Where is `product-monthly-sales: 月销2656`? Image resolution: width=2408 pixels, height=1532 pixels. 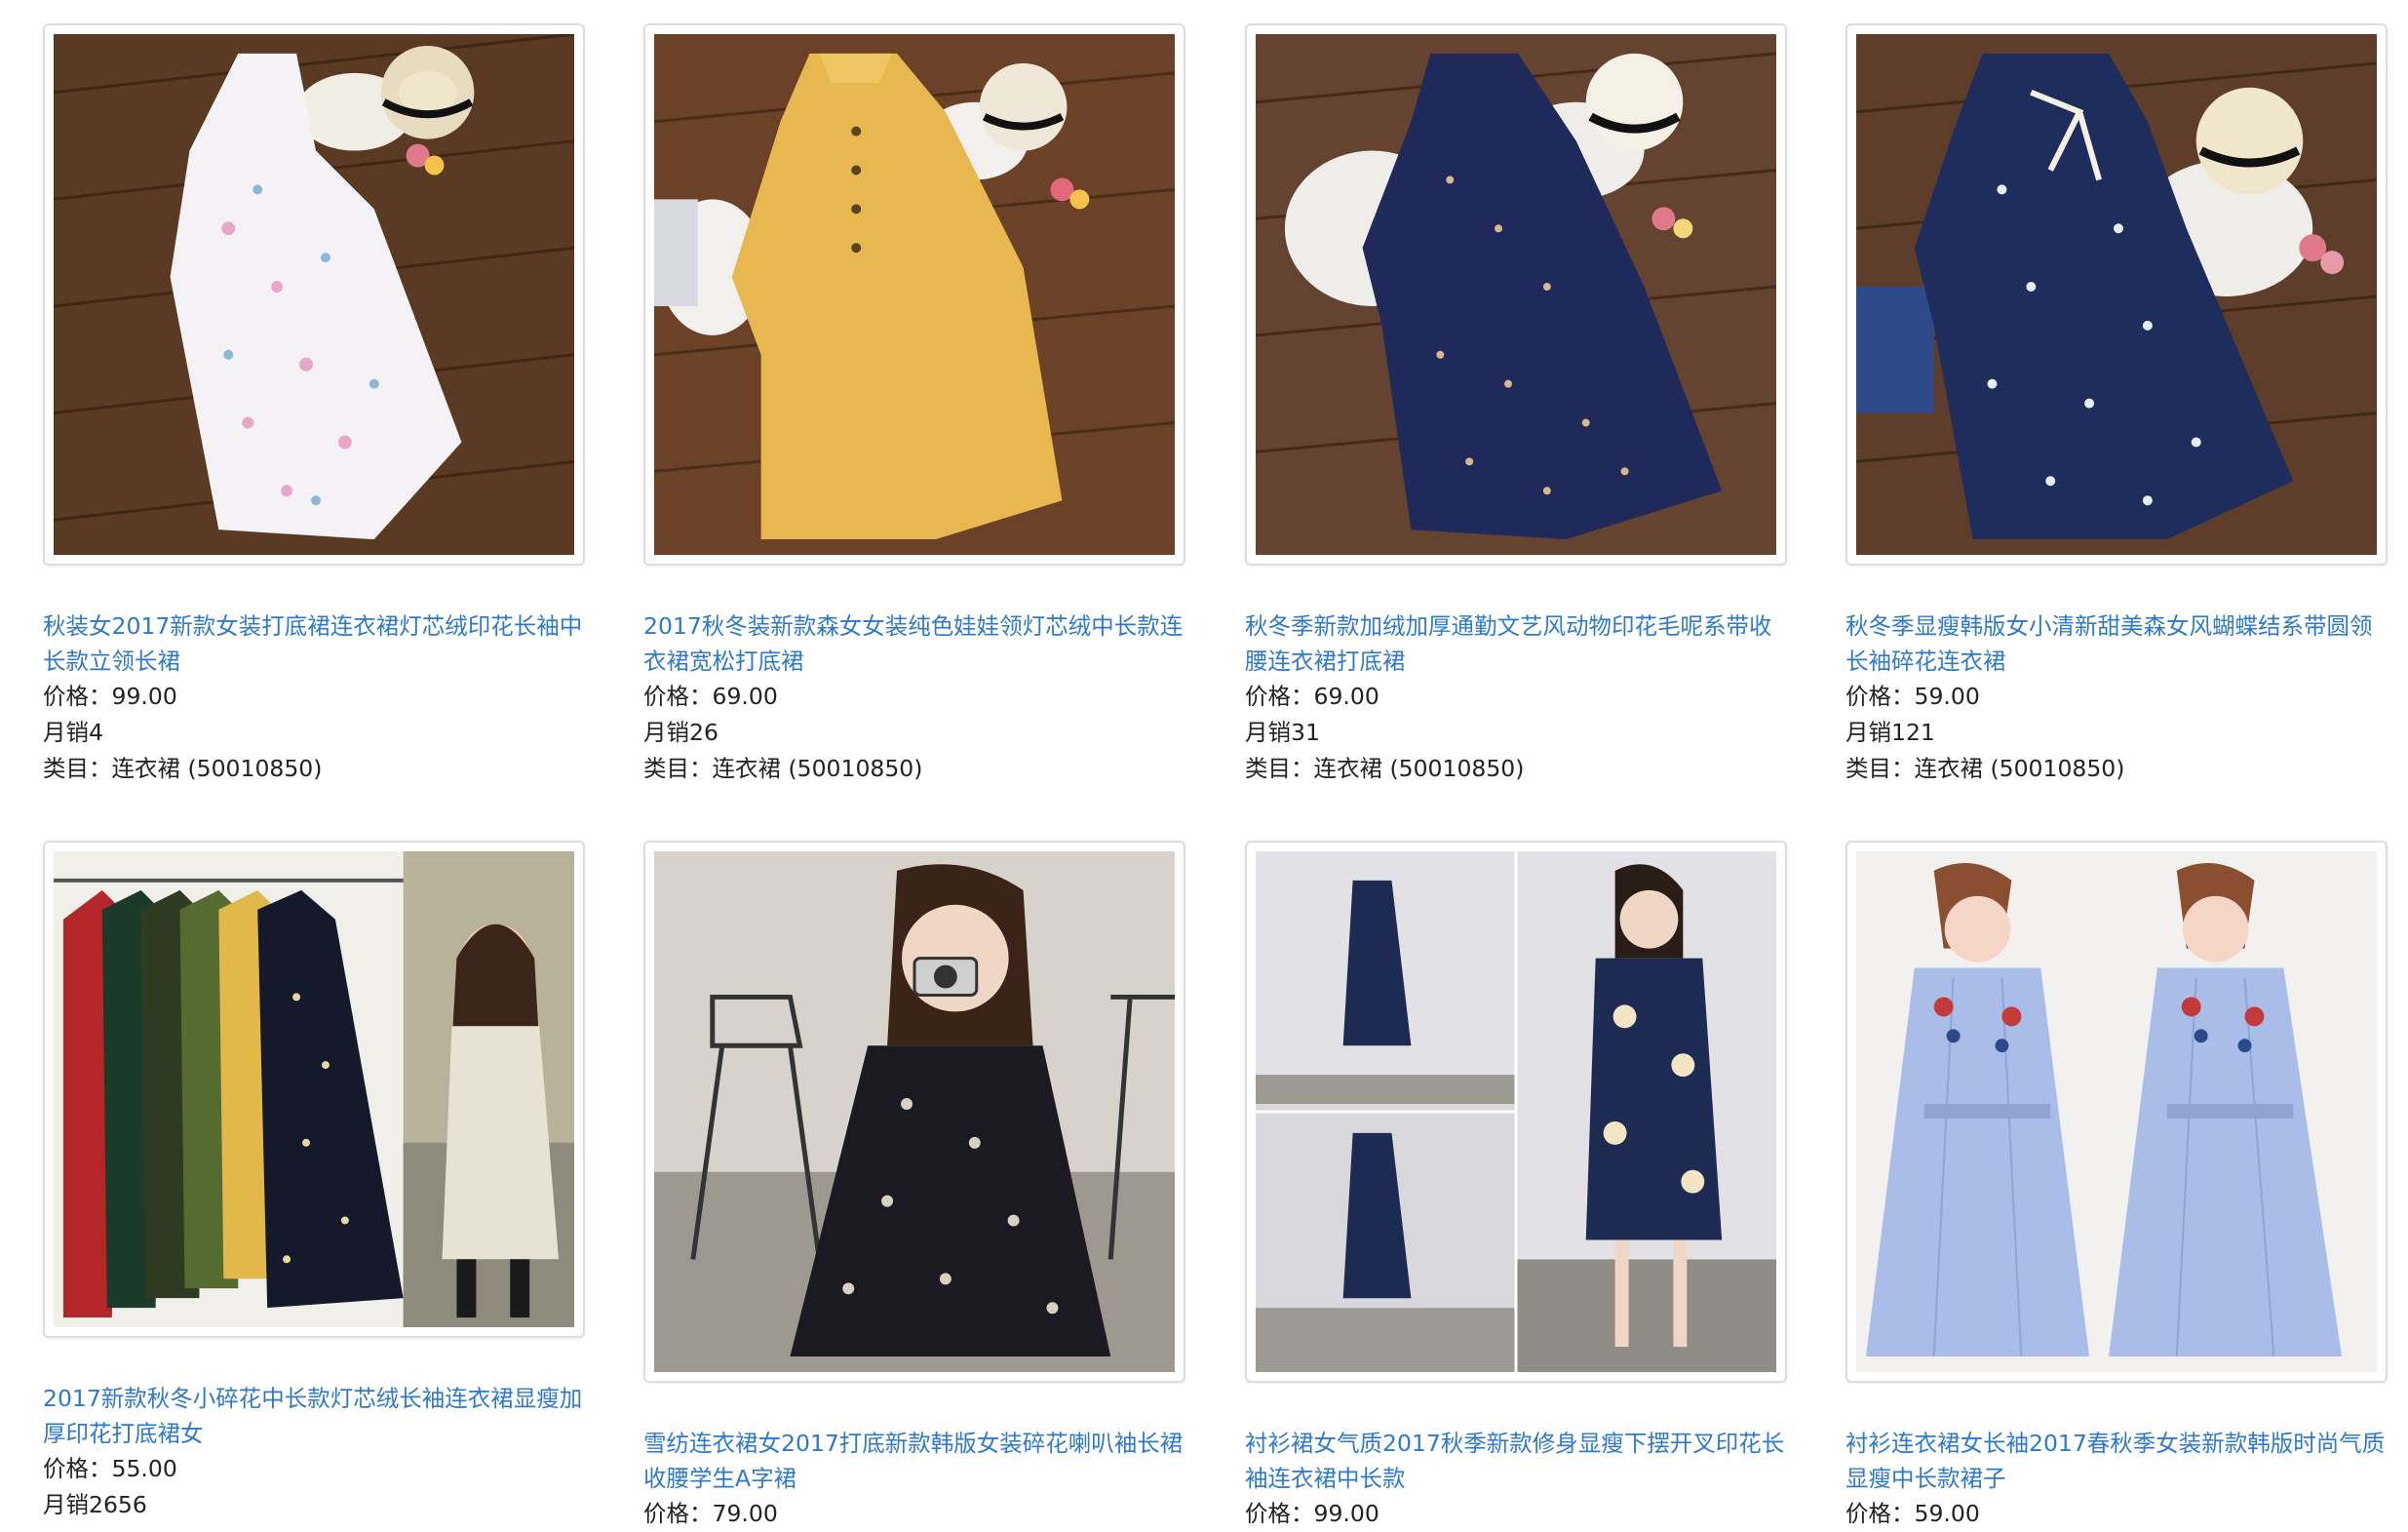 product-monthly-sales: 月销2656 is located at coordinates (95, 1504).